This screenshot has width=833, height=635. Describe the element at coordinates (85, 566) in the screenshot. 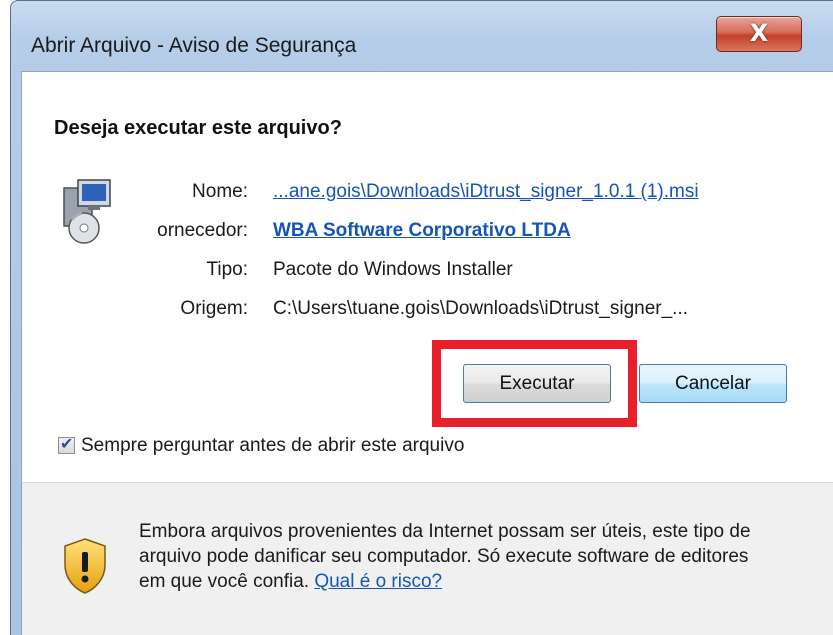

I see `shield-warning-icon` at that location.